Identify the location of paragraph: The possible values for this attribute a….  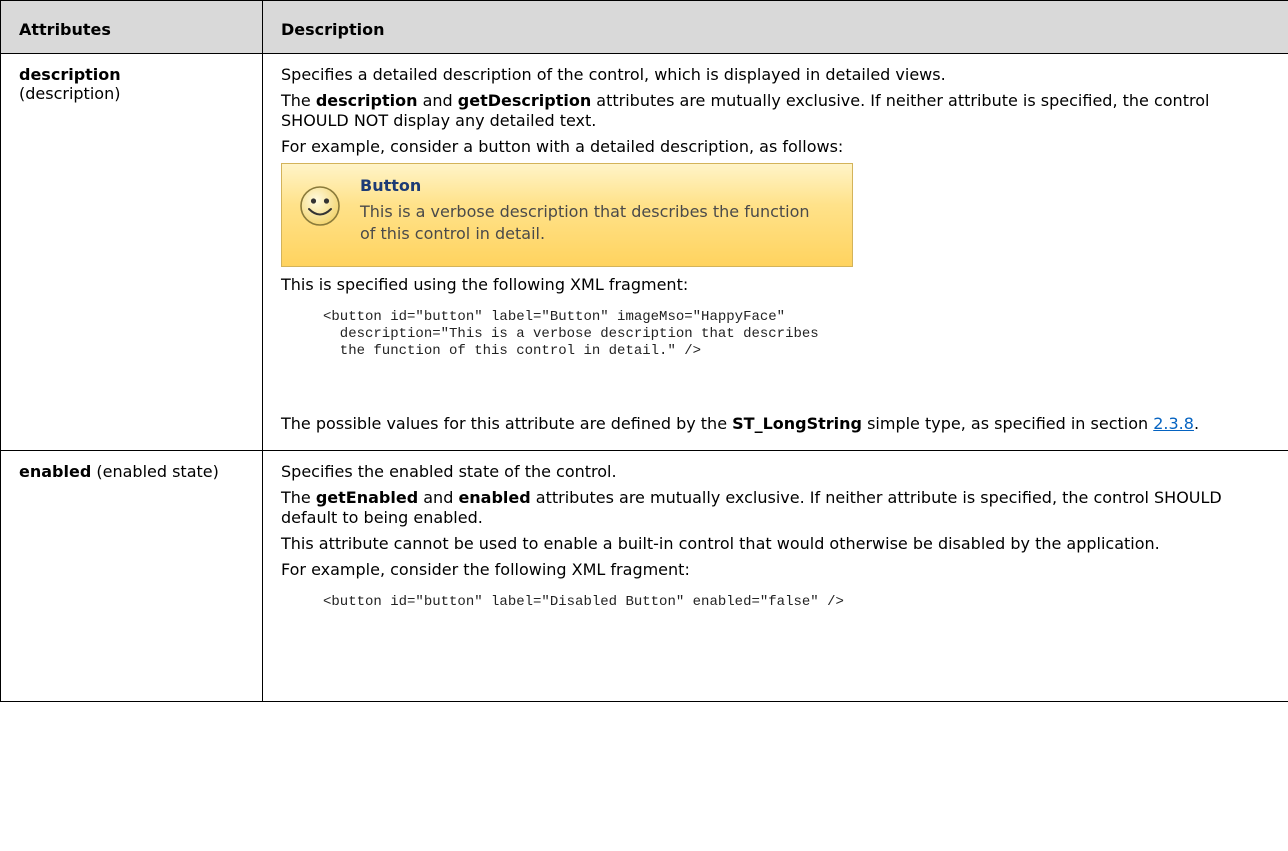
(740, 423).